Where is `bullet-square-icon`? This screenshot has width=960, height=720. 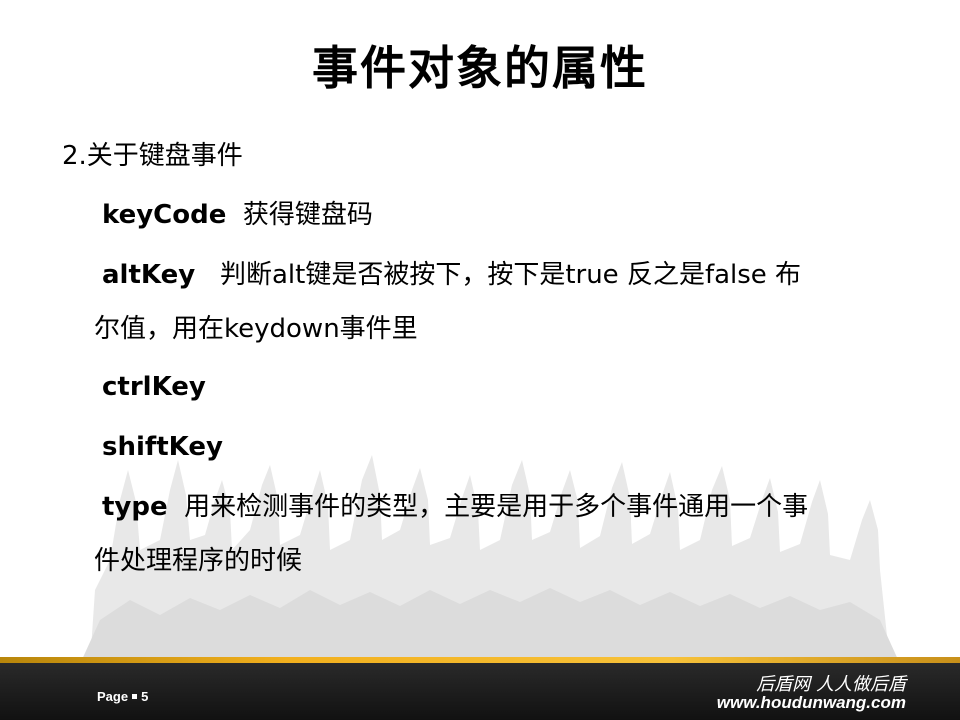
bullet-square-icon is located at coordinates (135, 697).